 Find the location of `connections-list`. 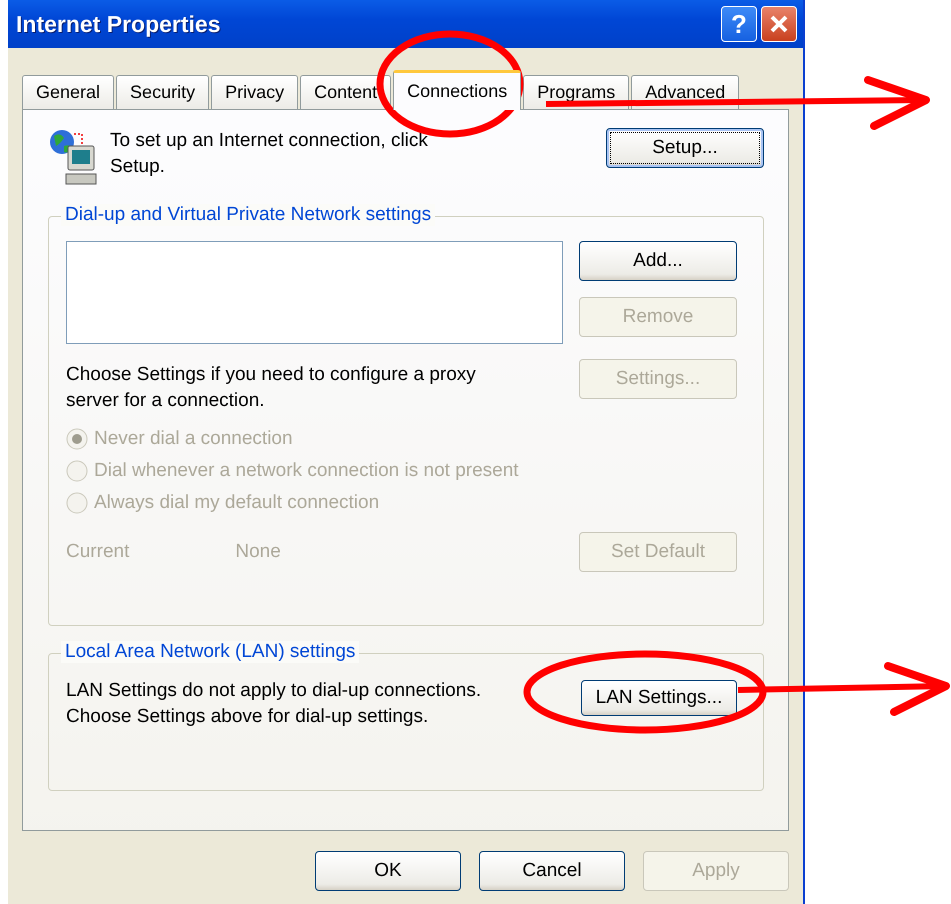

connections-list is located at coordinates (314, 292).